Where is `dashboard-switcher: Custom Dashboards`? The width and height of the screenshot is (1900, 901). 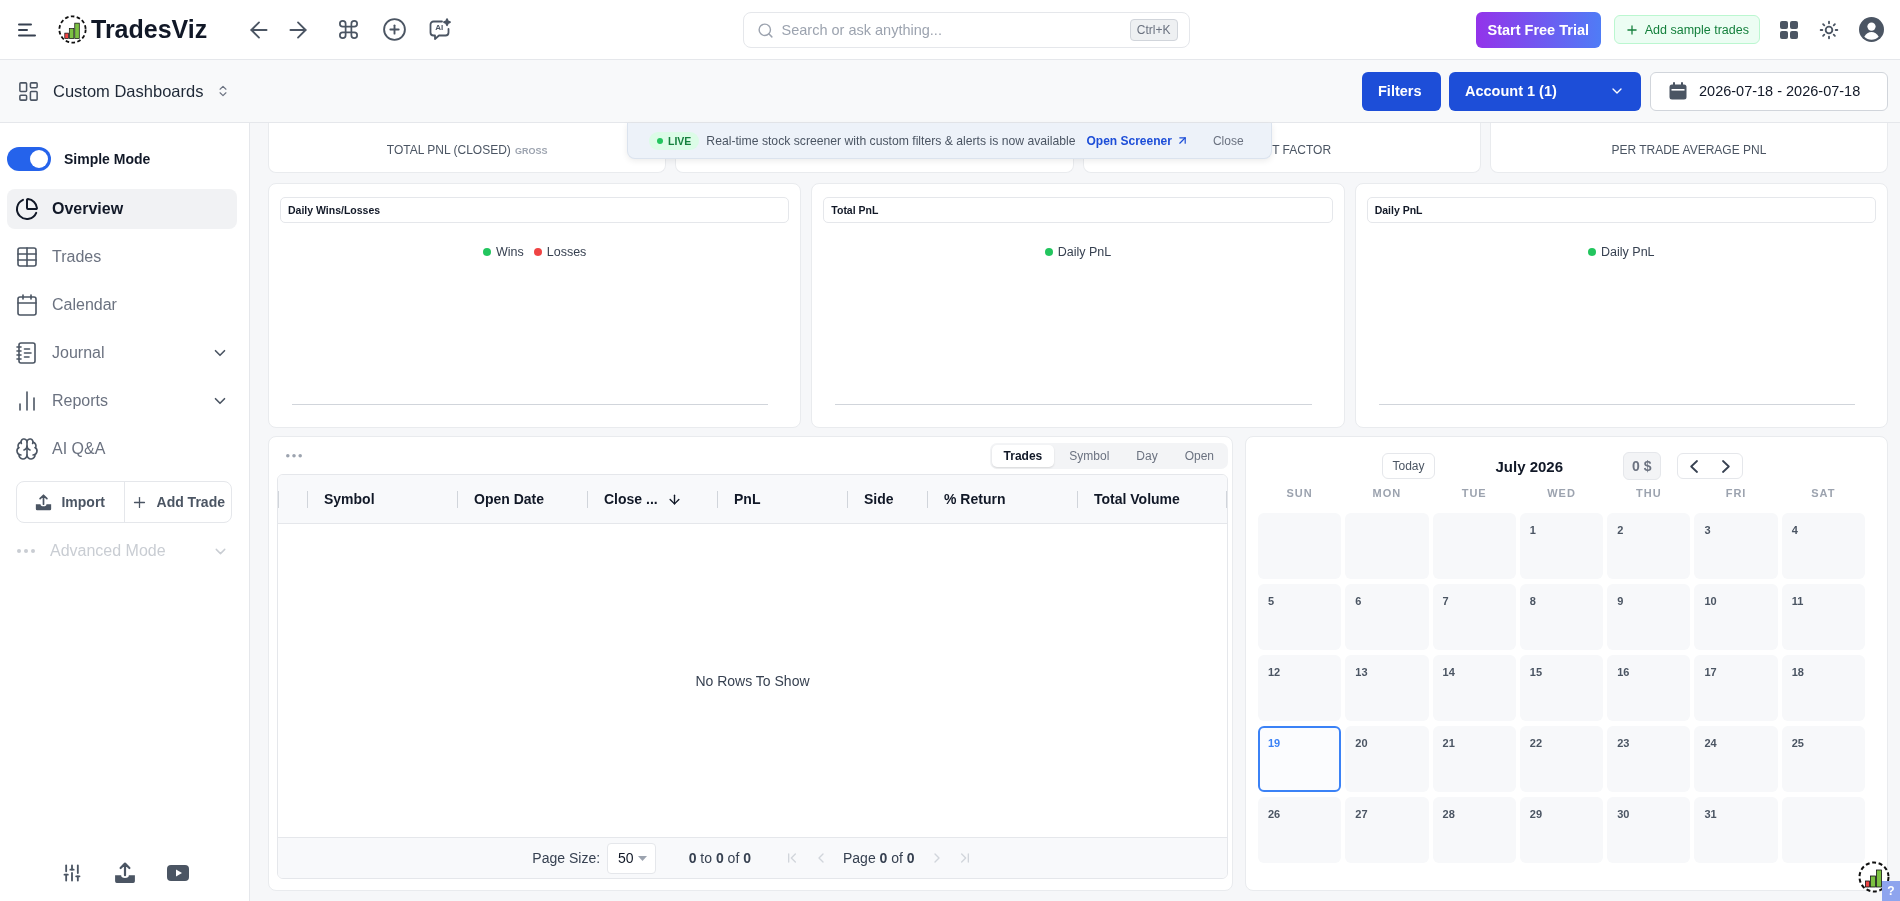 dashboard-switcher: Custom Dashboards is located at coordinates (124, 91).